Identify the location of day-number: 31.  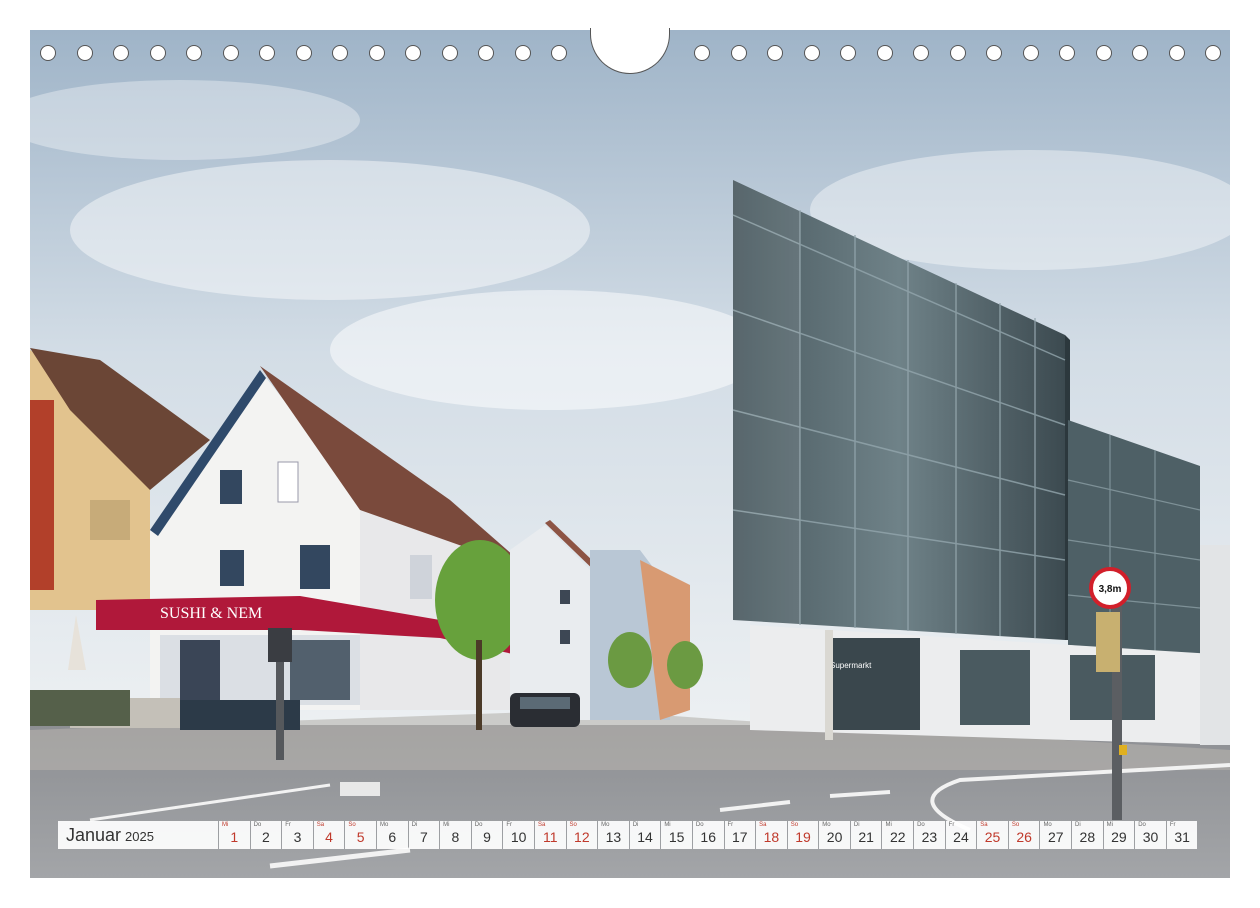
(1182, 837).